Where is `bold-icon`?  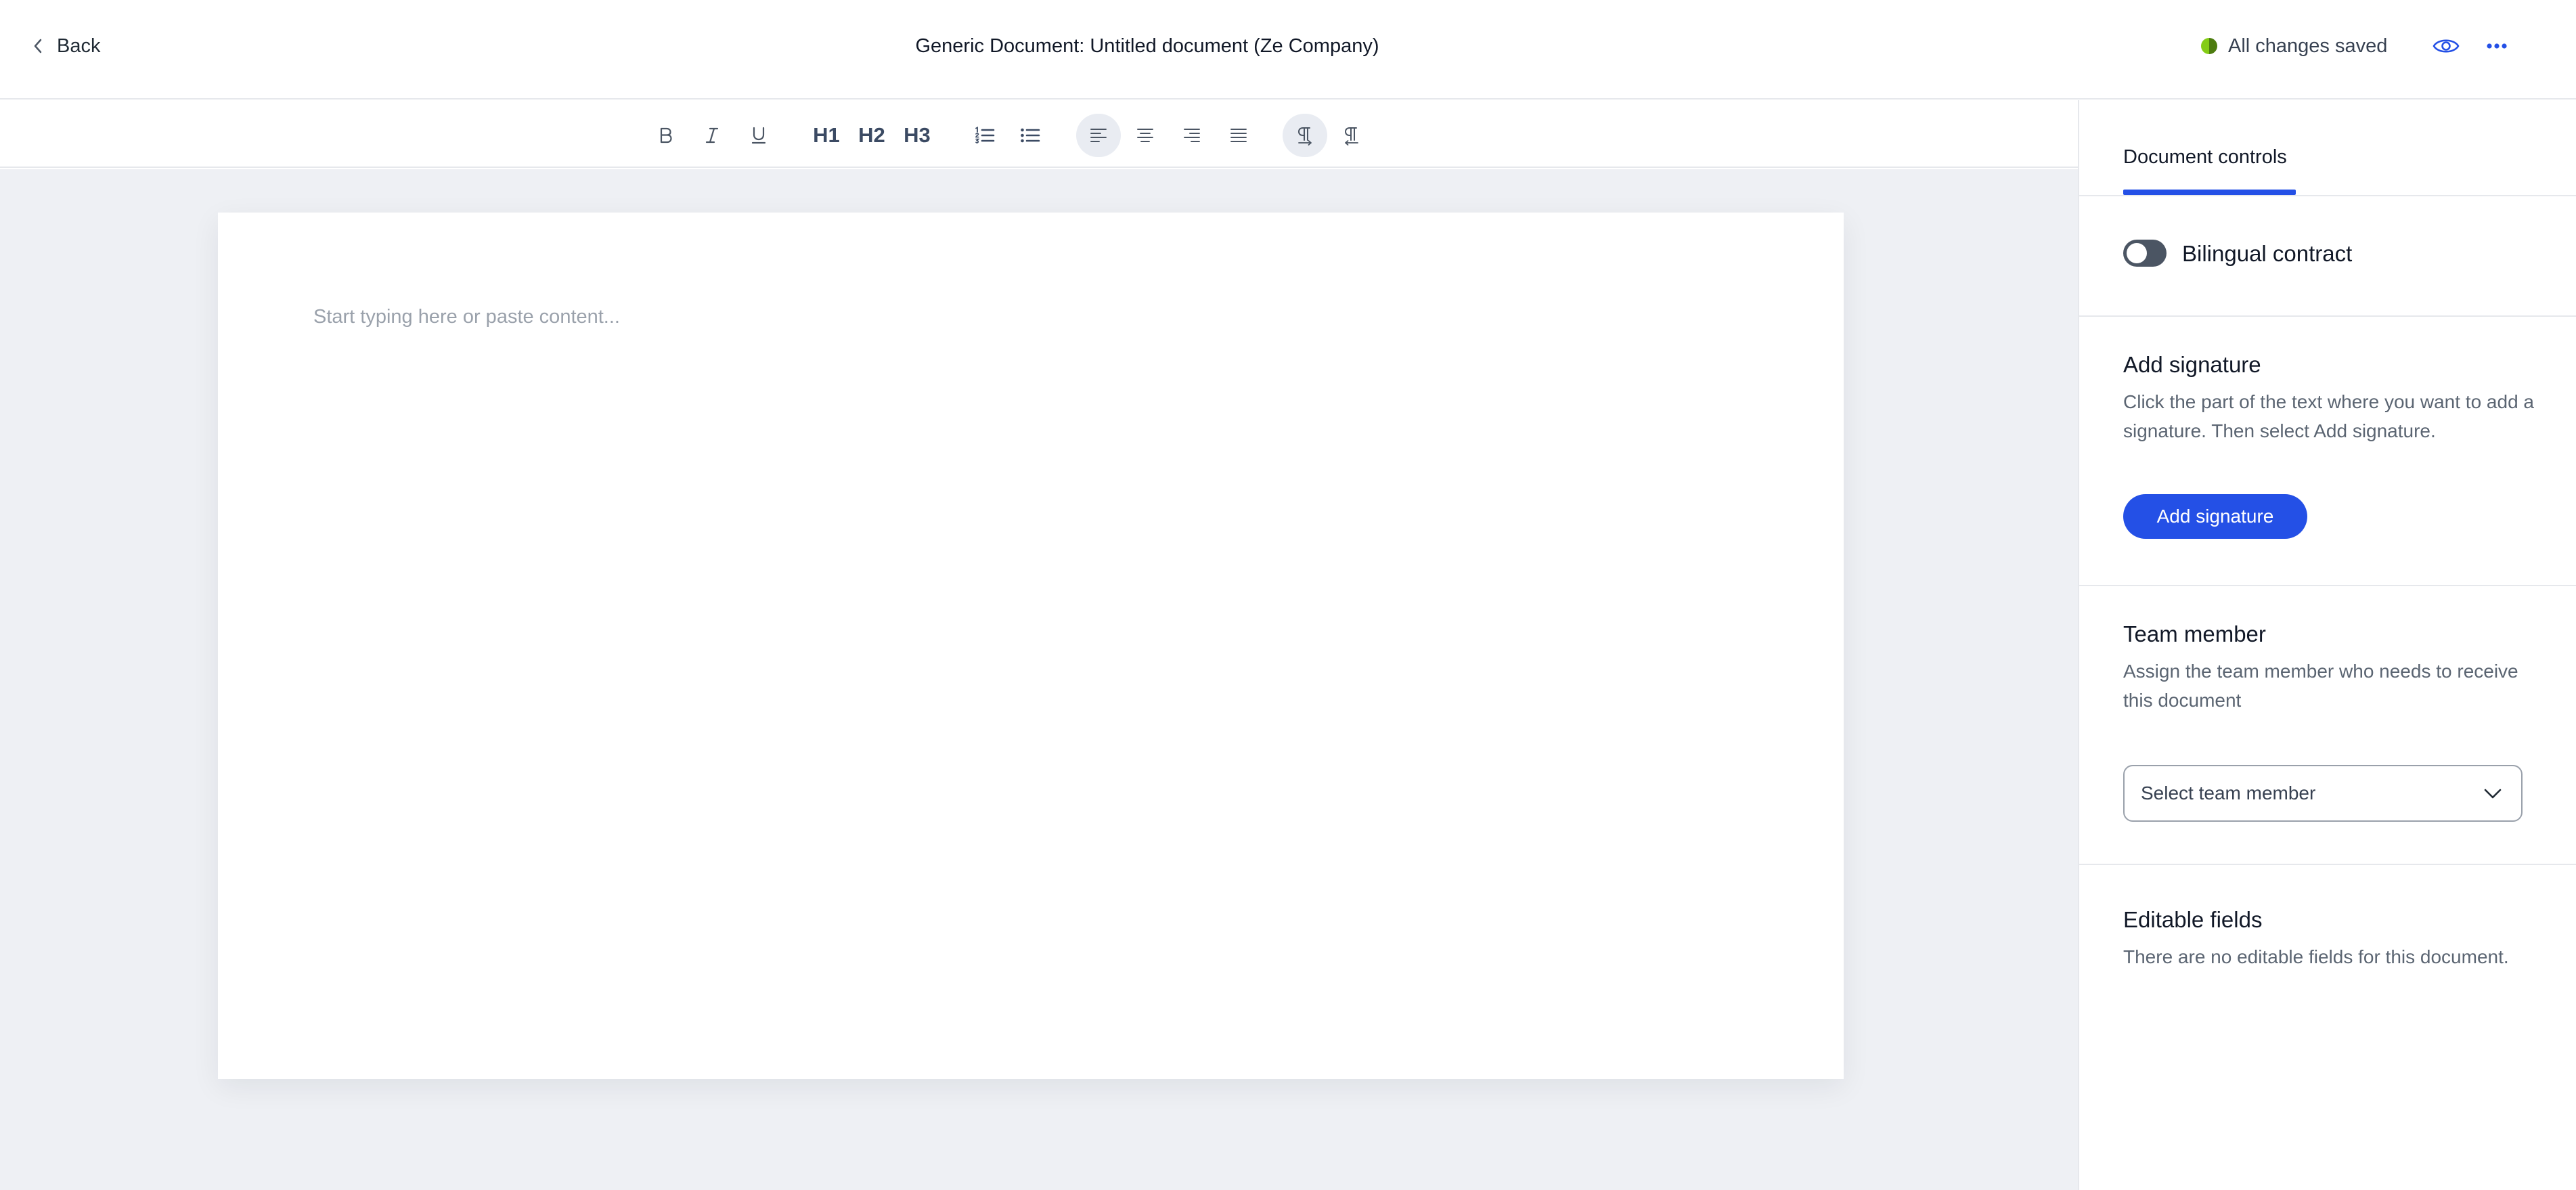 bold-icon is located at coordinates (666, 135).